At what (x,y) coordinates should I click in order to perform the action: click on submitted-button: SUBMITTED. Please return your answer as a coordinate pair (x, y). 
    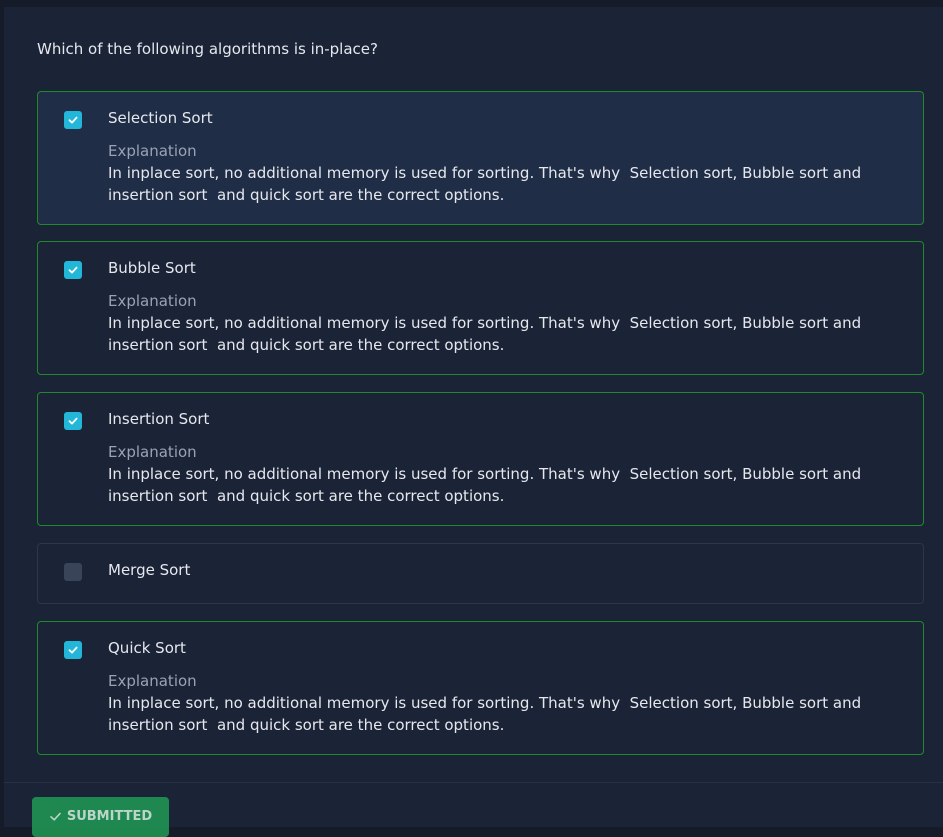
    Looking at the image, I should click on (100, 817).